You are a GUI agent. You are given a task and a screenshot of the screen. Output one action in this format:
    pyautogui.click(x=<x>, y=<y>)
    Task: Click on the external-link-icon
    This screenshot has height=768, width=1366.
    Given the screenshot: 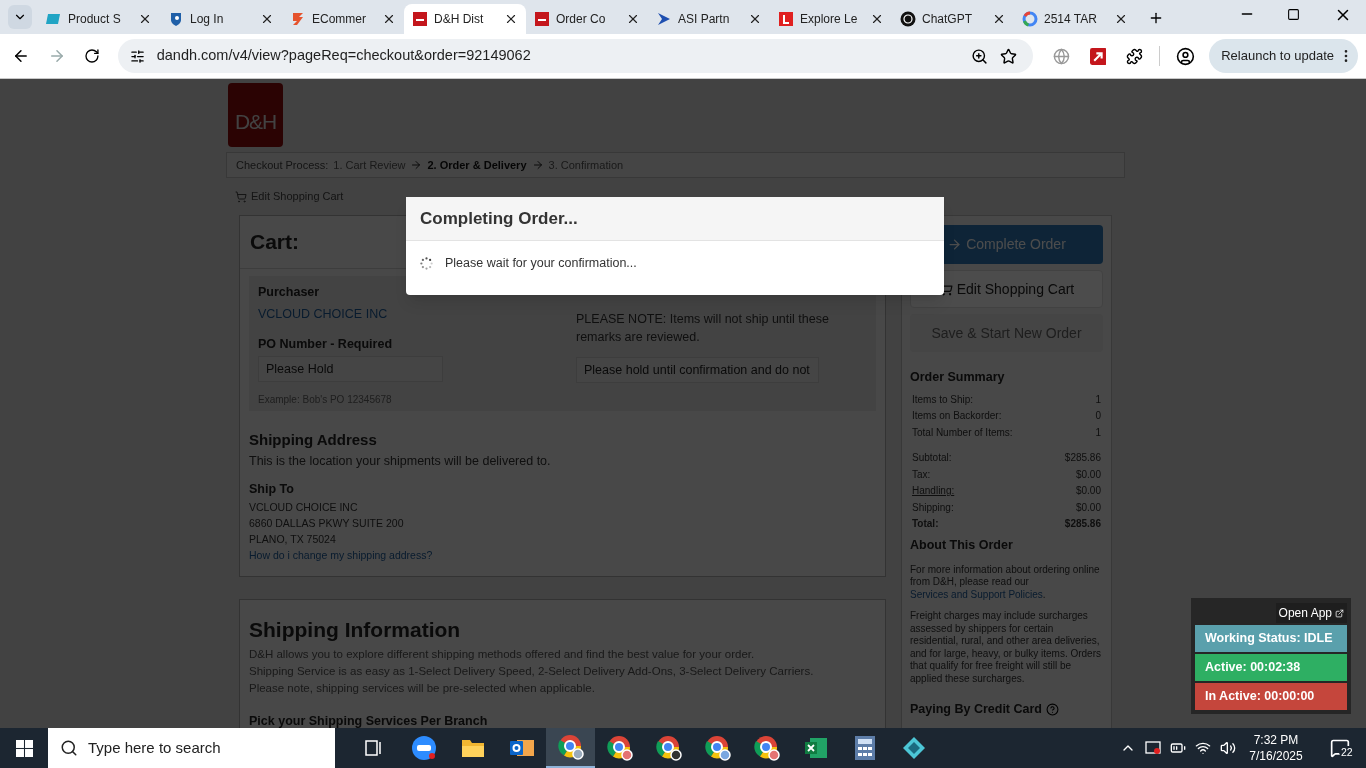 What is the action you would take?
    pyautogui.click(x=1339, y=613)
    